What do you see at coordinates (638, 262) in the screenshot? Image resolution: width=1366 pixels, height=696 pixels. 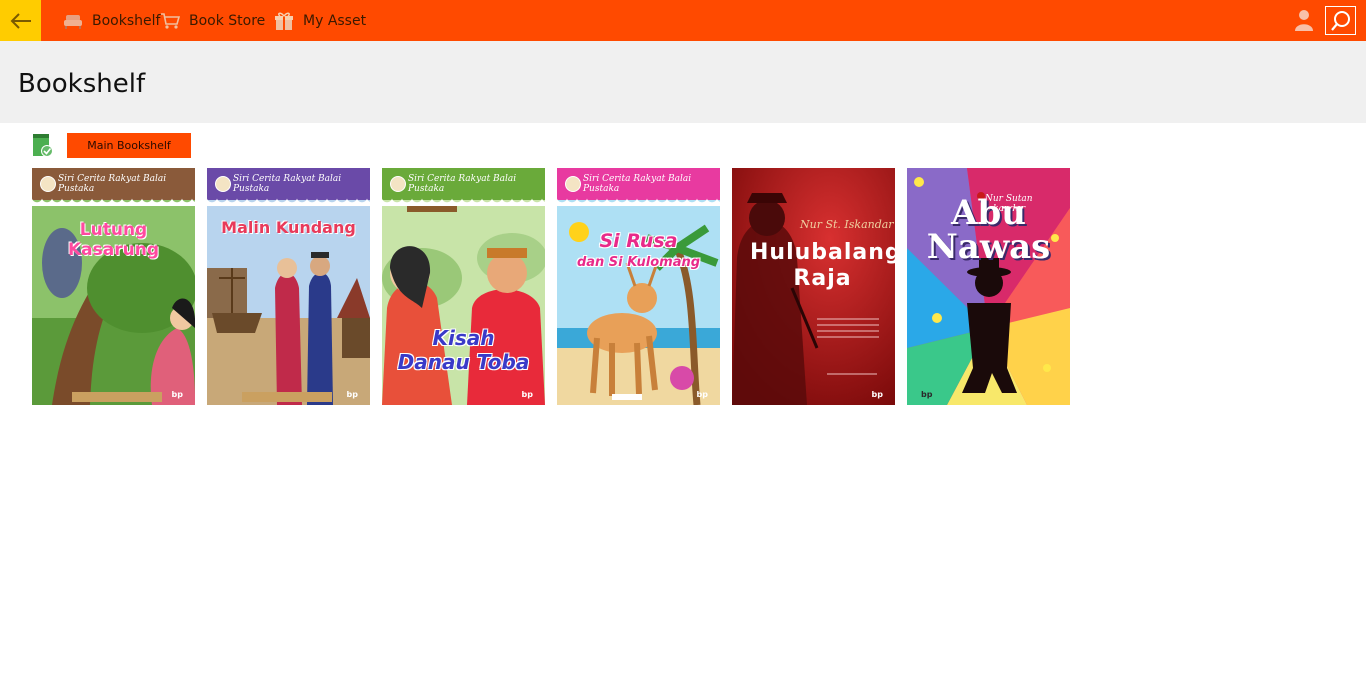 I see `book-title-line2: dan Si Kulomang` at bounding box center [638, 262].